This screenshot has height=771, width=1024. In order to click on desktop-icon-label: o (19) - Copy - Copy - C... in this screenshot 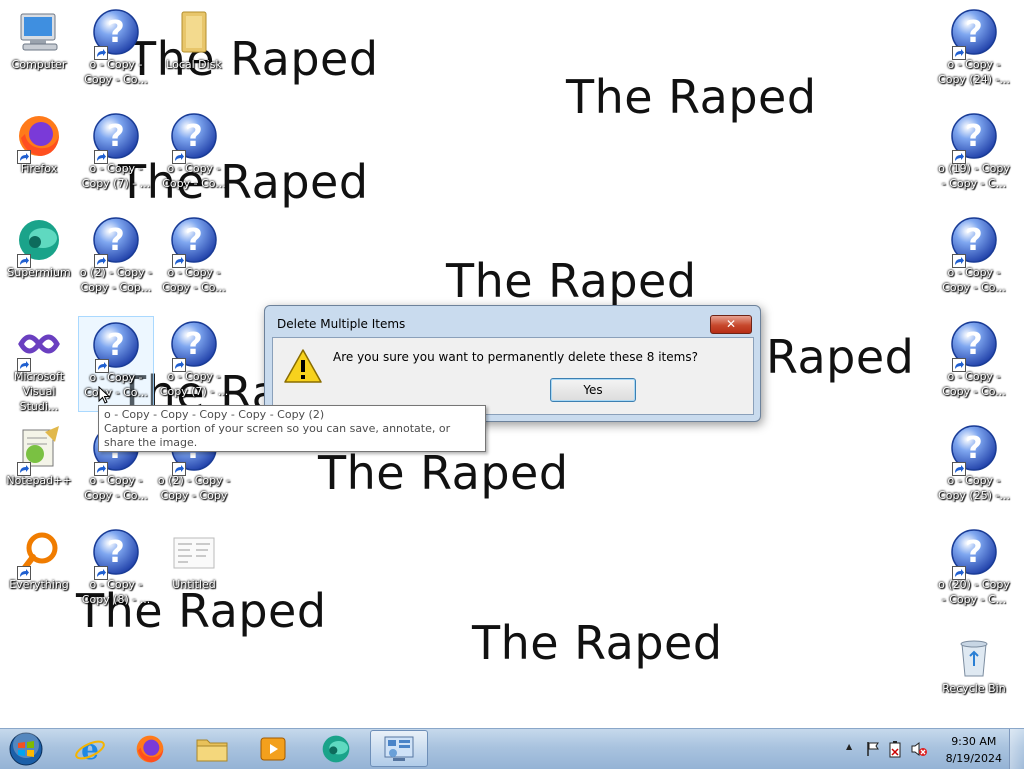, I will do `click(974, 176)`.